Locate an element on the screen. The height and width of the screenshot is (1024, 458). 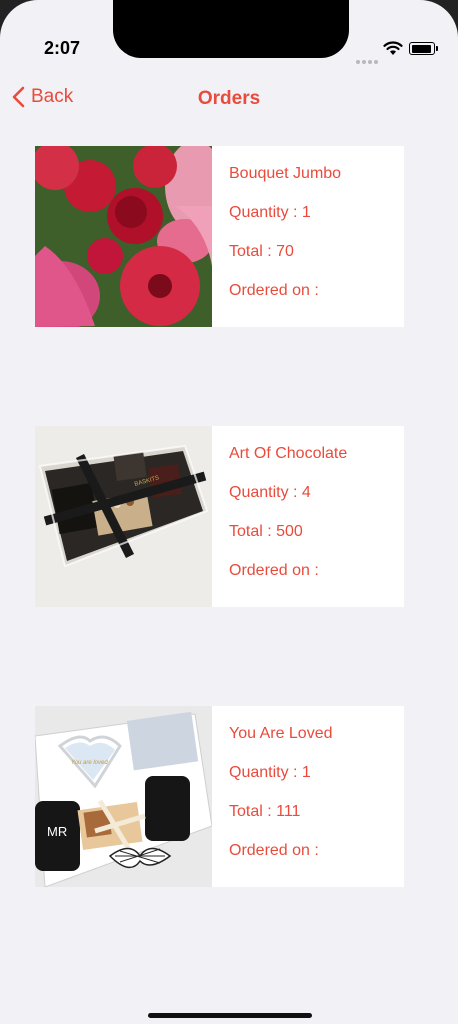
cellular-signal-icon is located at coordinates (368, 60).